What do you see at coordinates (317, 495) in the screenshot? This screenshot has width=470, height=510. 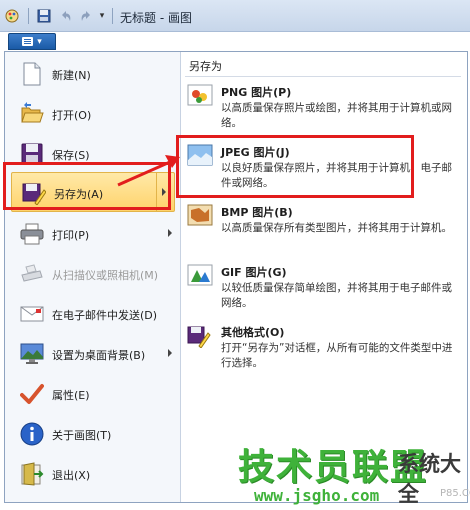 I see `watermark-url: www.jsgho.com` at bounding box center [317, 495].